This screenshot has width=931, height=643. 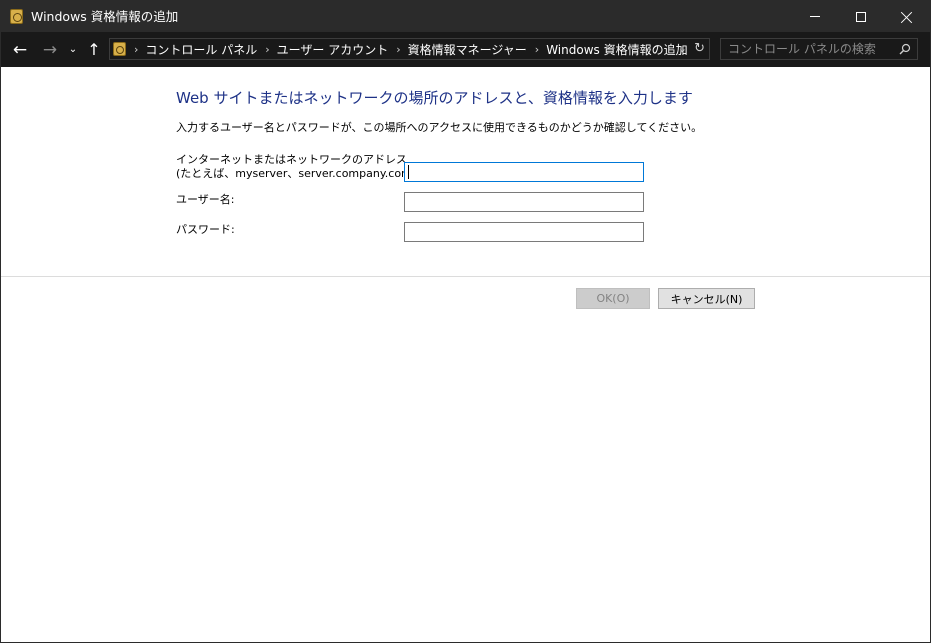 What do you see at coordinates (682, 49) in the screenshot?
I see `address-dropdown-icon: ⌄` at bounding box center [682, 49].